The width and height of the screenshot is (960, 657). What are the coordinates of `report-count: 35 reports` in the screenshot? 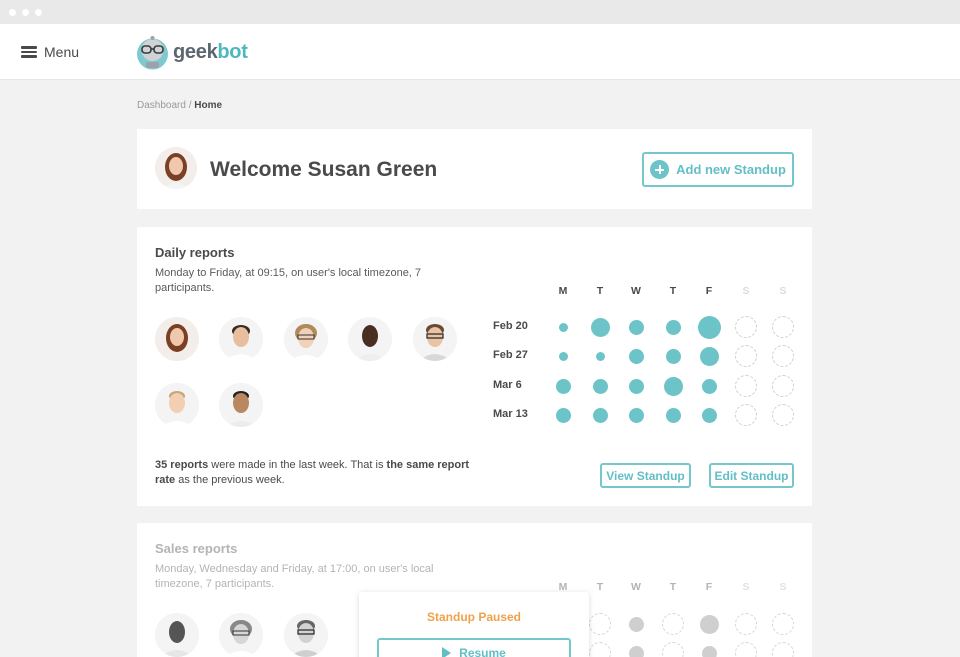 It's located at (182, 465).